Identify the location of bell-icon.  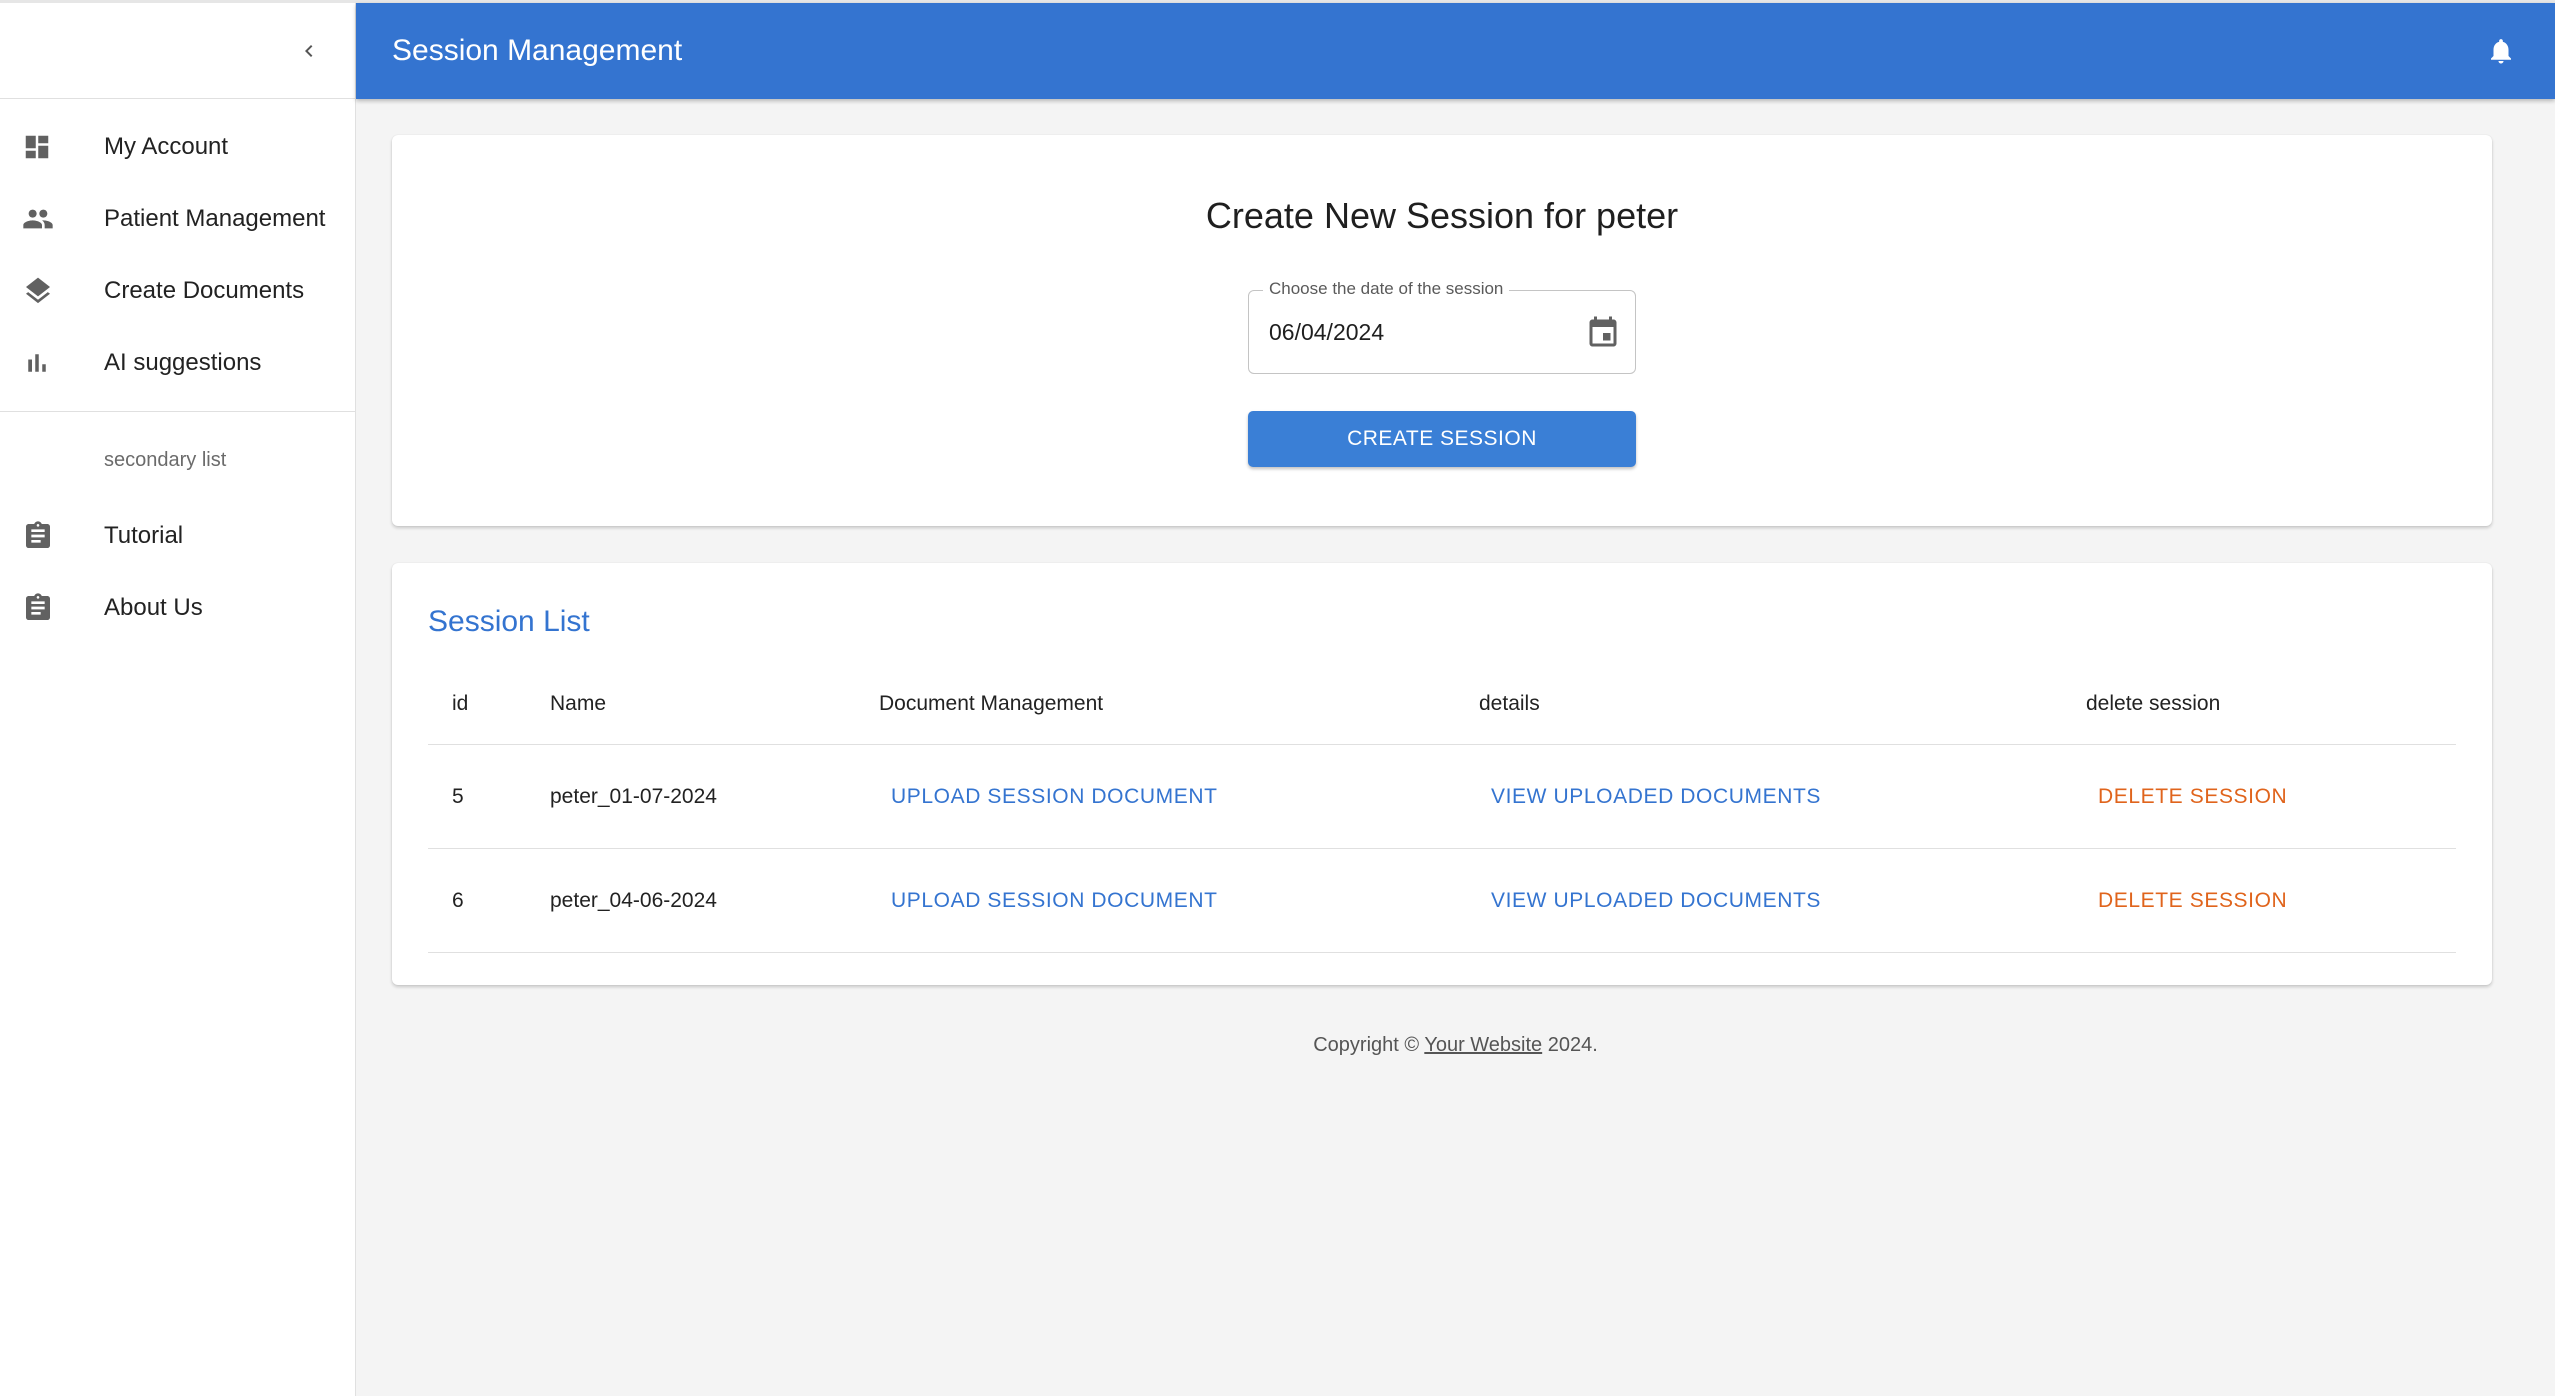
(2501, 51).